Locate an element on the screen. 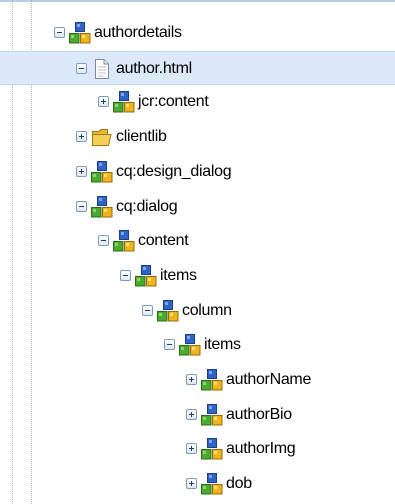 The height and width of the screenshot is (504, 395). tree-node-label: jcr:content is located at coordinates (173, 102).